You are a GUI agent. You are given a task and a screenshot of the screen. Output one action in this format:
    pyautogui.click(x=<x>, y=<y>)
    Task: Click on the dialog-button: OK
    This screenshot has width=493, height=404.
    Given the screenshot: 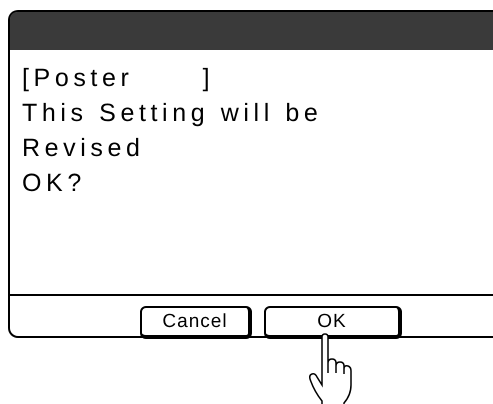 What is the action you would take?
    pyautogui.click(x=333, y=322)
    